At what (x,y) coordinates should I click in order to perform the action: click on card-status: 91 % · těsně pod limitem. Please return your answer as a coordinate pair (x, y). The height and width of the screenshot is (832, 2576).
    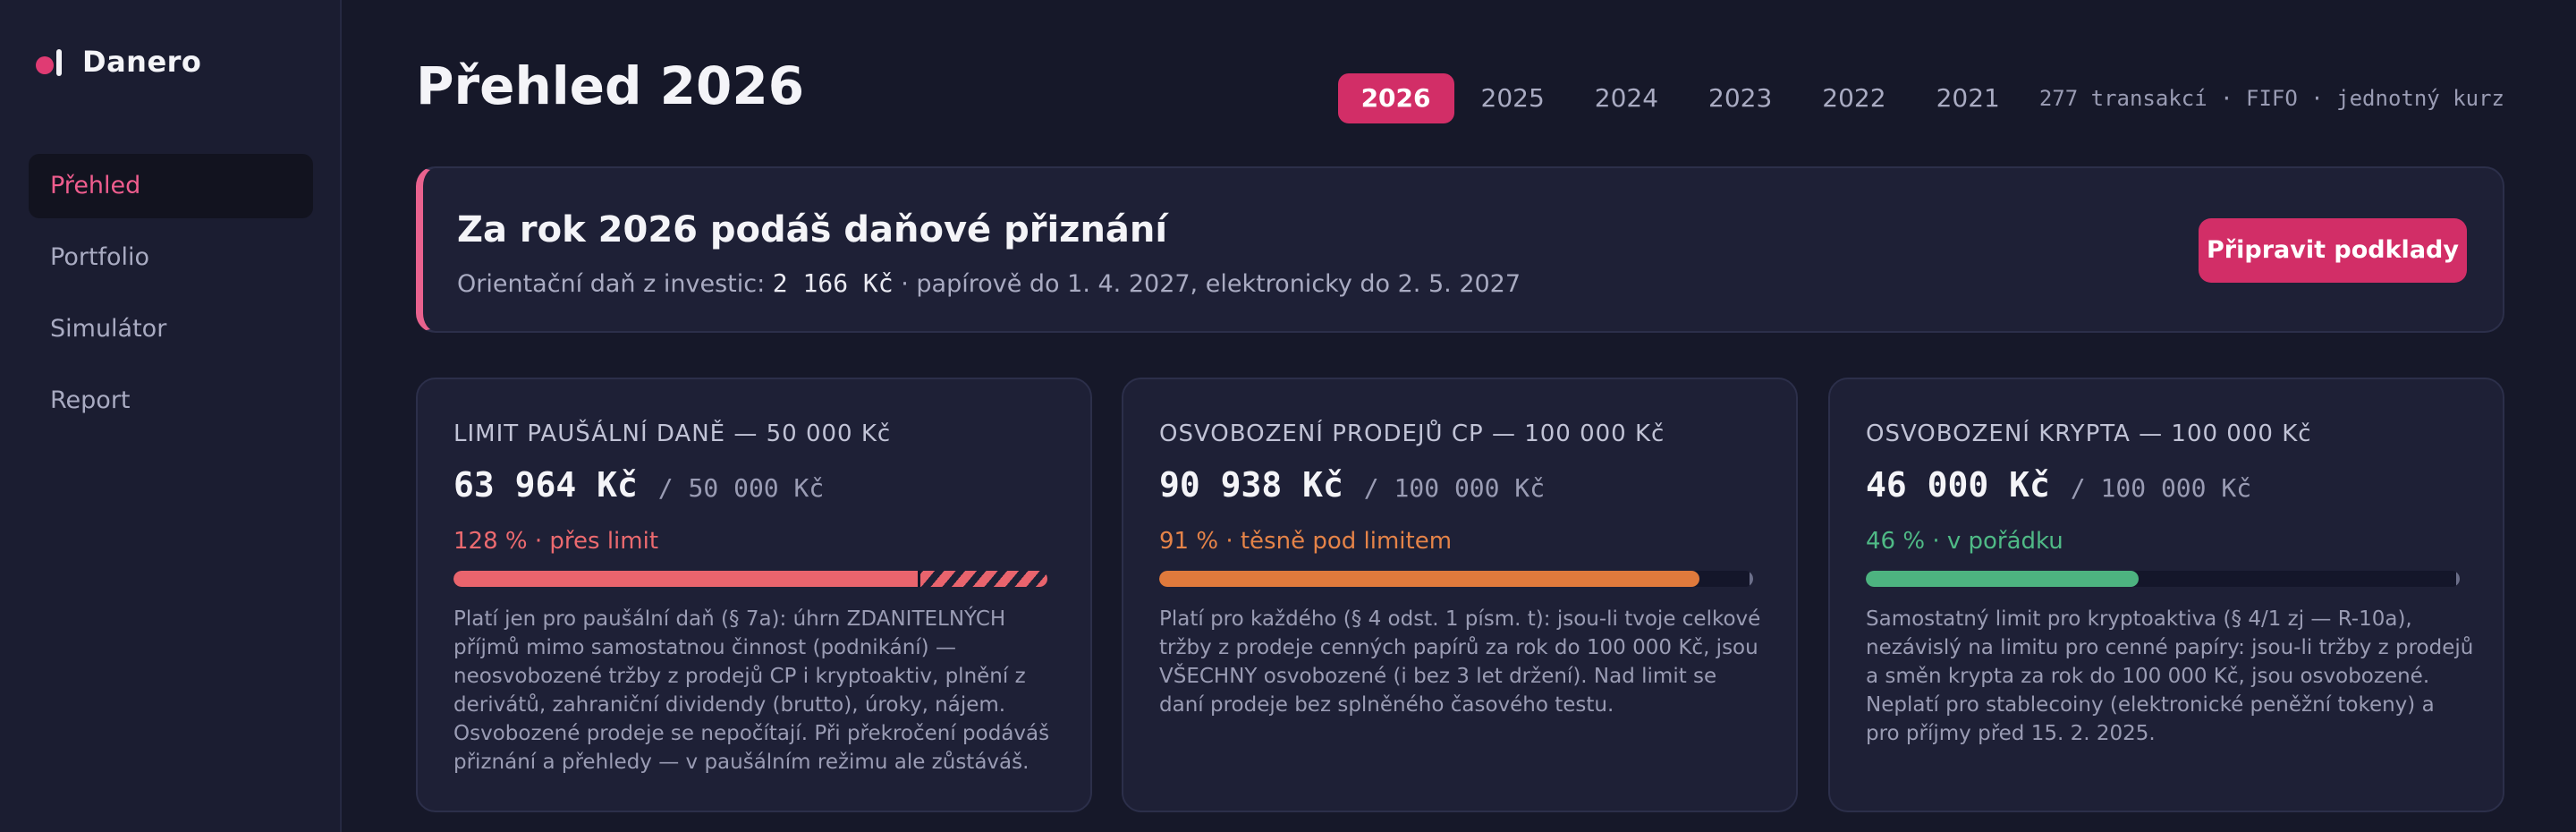
    Looking at the image, I should click on (1306, 541).